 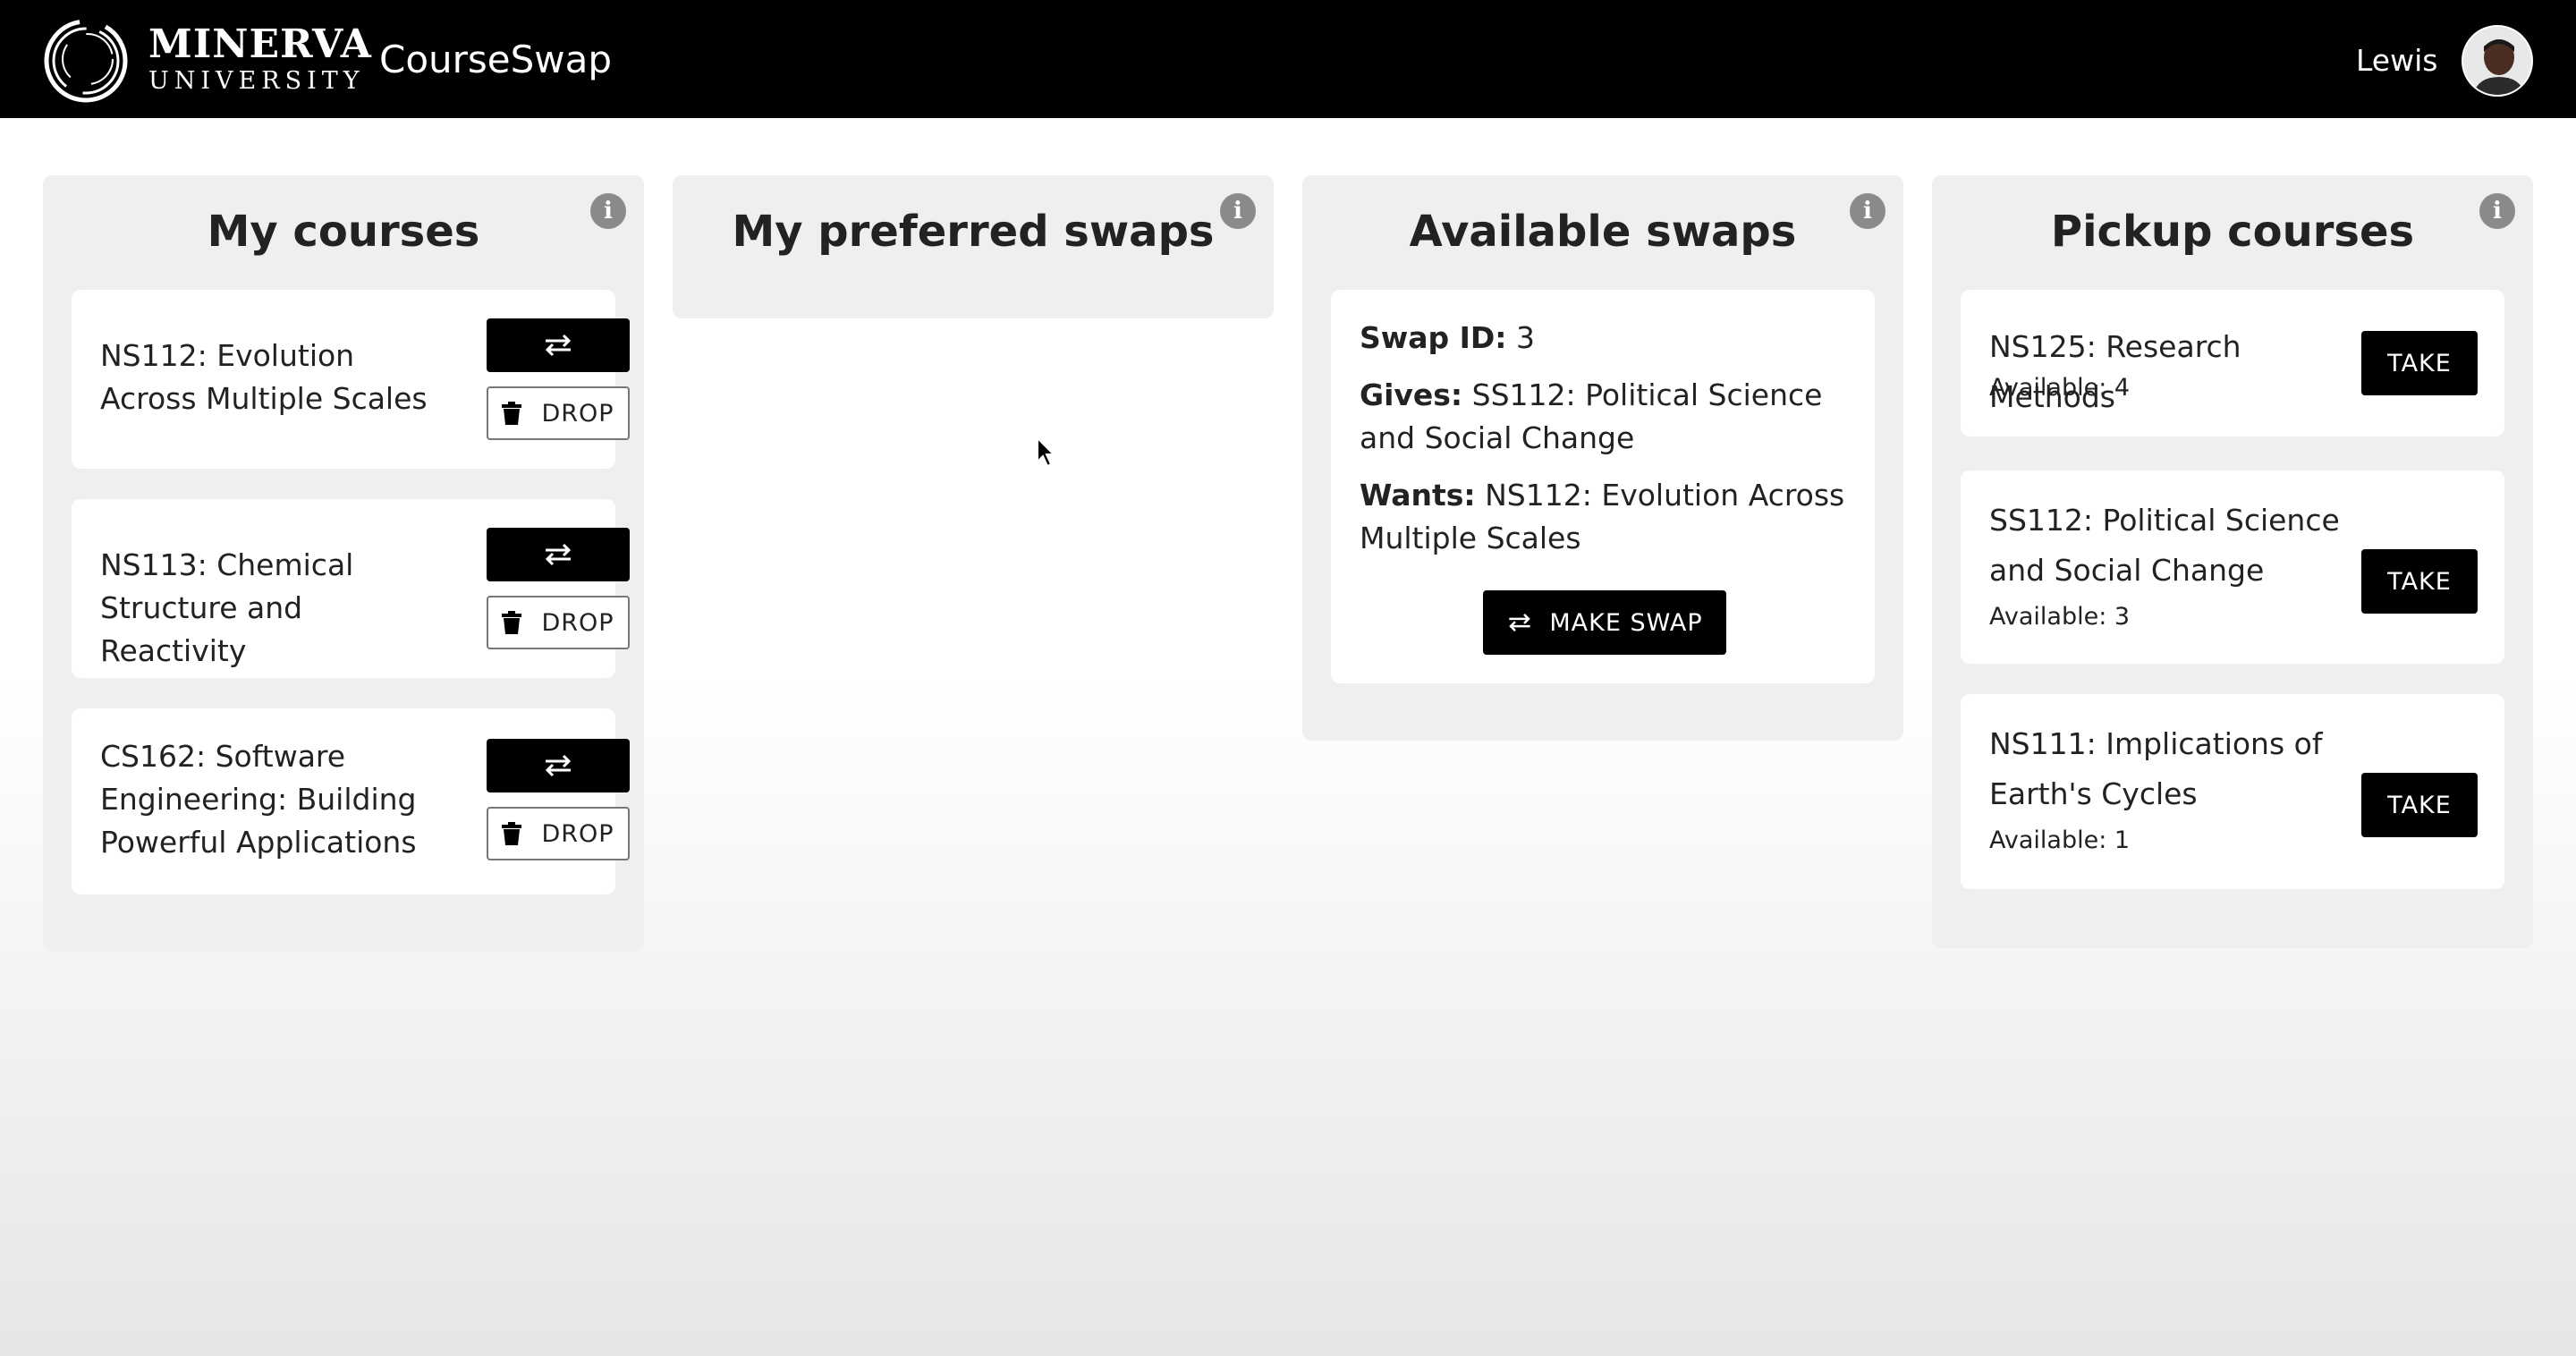 I want to click on make-swap-label: MAKE SWAP, so click(x=1626, y=623).